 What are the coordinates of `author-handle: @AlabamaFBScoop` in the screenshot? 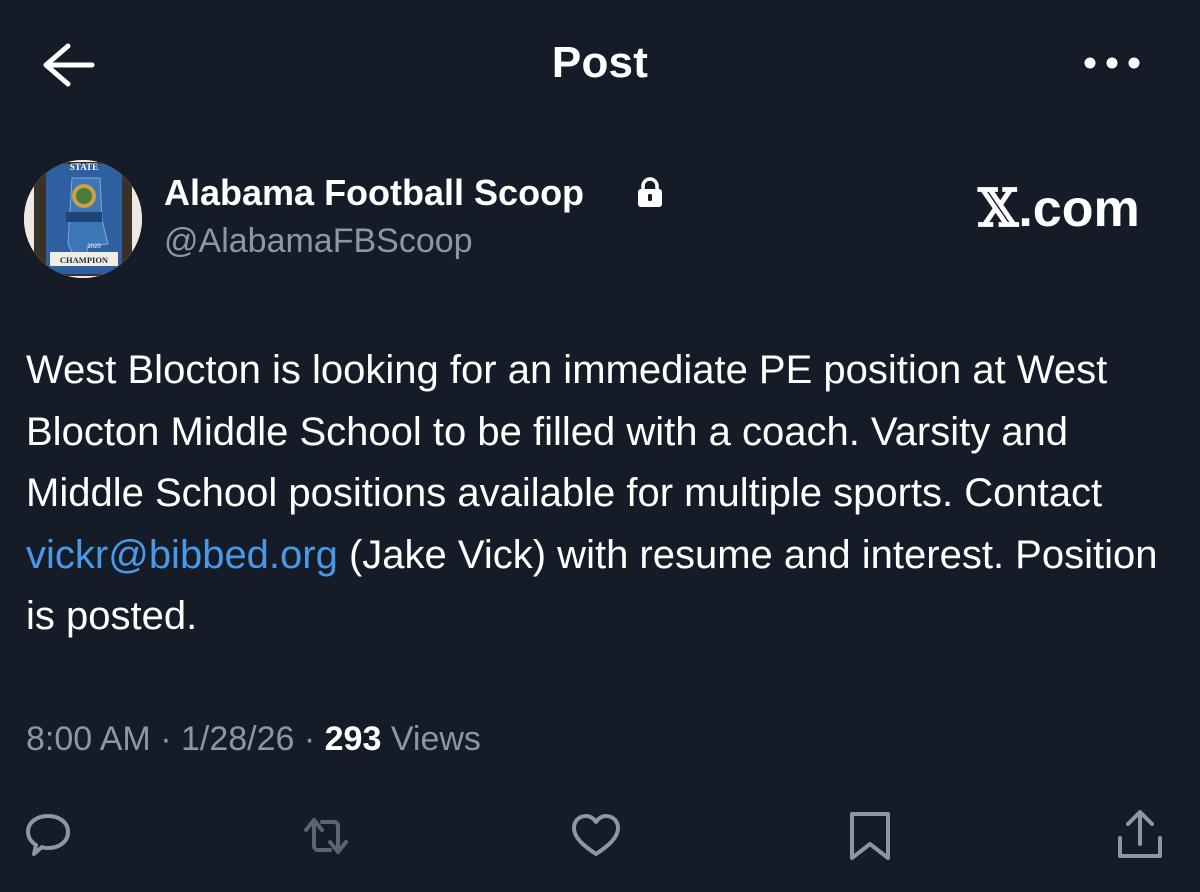 It's located at (318, 241).